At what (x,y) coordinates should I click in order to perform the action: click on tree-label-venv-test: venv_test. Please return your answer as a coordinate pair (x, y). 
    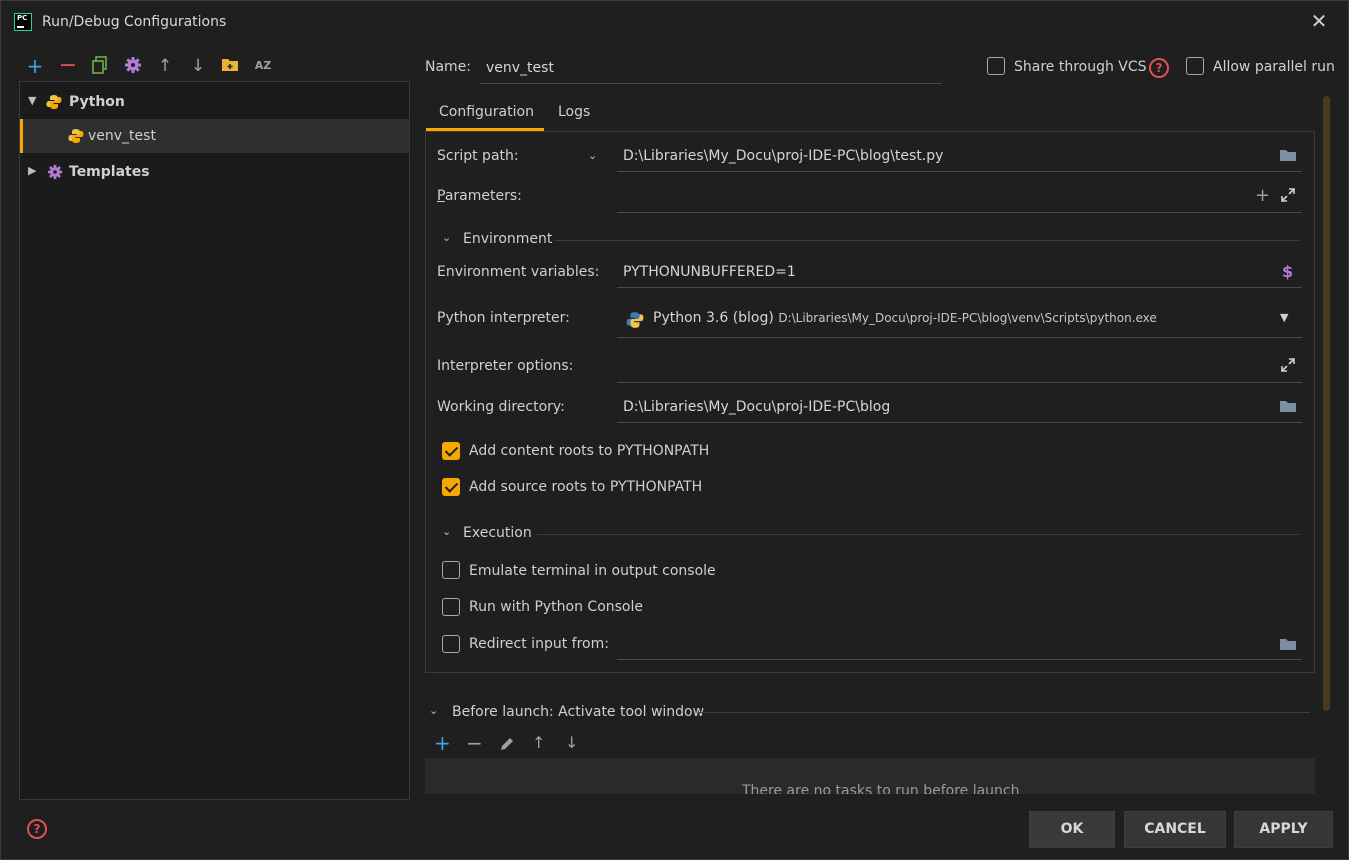
    Looking at the image, I should click on (122, 136).